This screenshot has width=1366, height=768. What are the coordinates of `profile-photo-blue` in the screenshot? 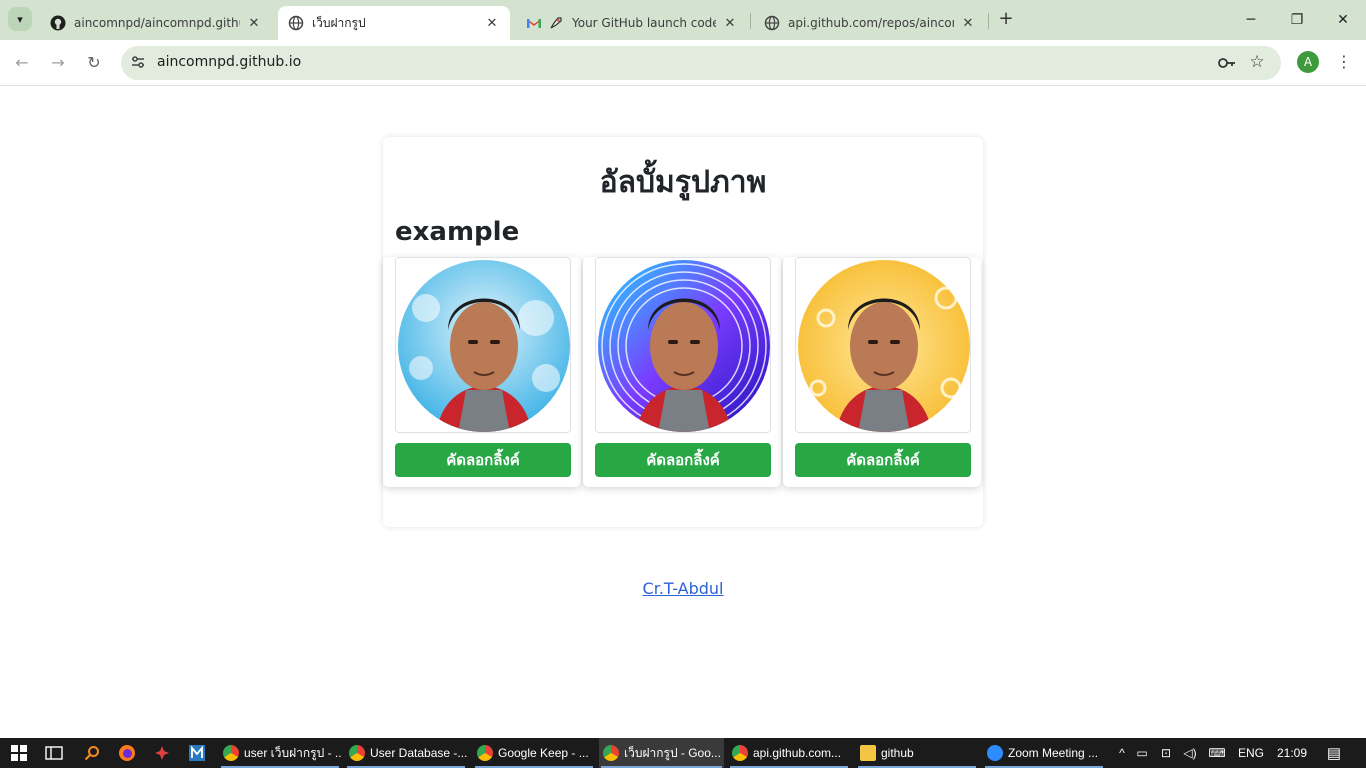 It's located at (484, 346).